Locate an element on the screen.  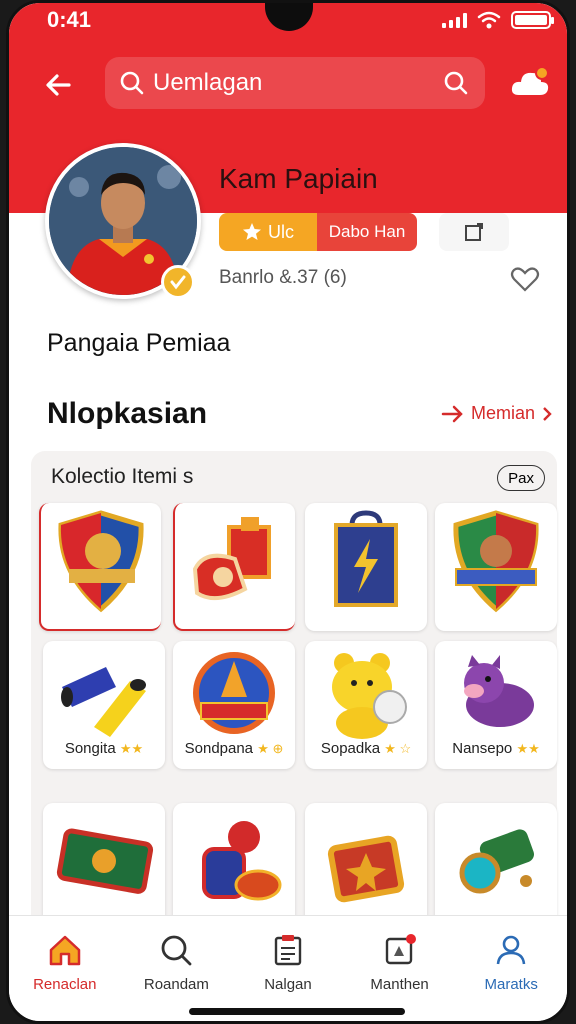
scarf-roll-icon is located at coordinates (103, 702).